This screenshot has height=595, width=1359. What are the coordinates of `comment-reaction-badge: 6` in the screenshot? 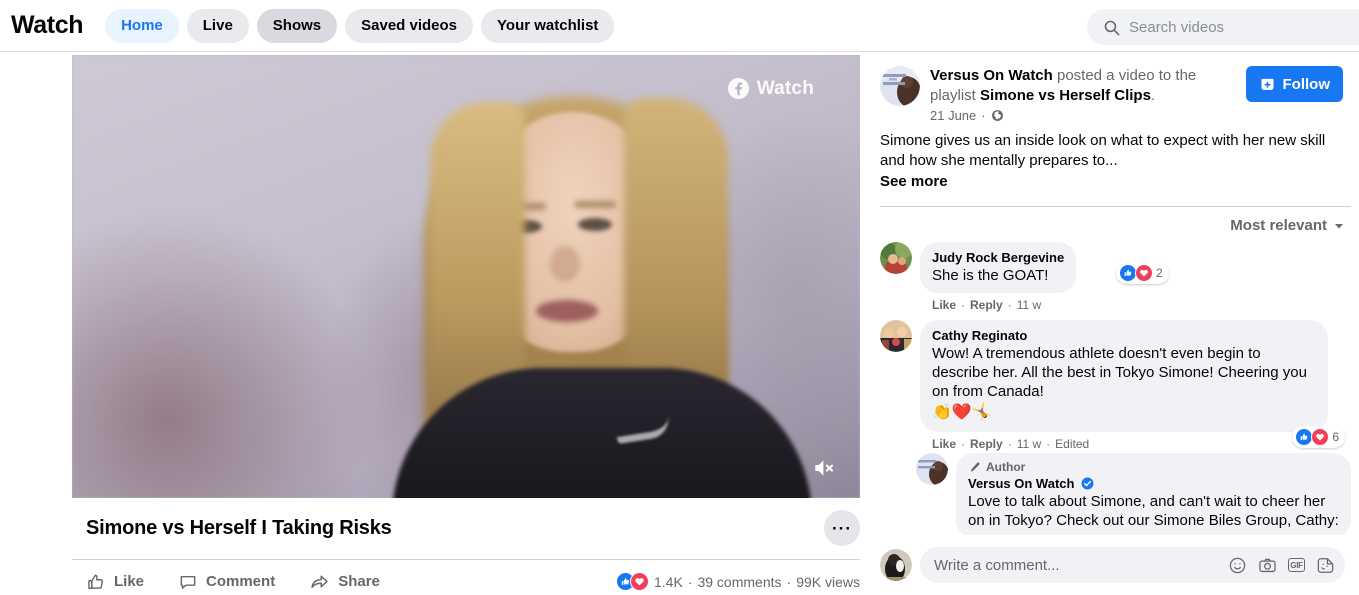 It's located at (1318, 437).